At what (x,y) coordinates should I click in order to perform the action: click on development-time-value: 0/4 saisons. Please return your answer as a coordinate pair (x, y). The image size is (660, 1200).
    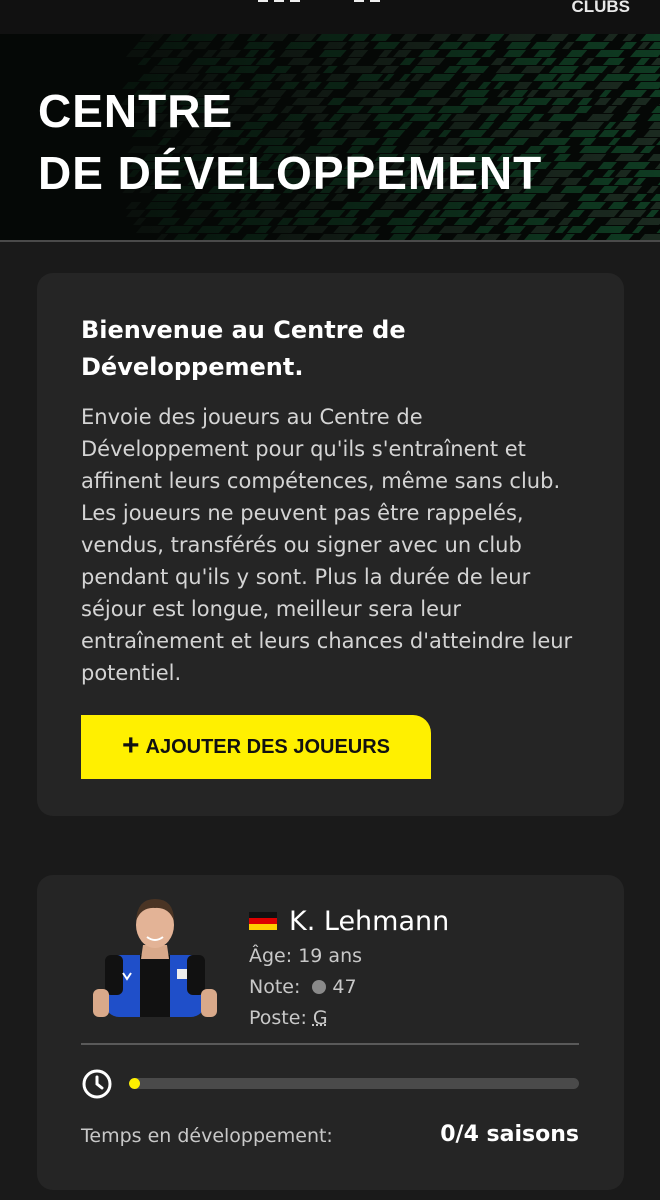
    Looking at the image, I should click on (509, 1134).